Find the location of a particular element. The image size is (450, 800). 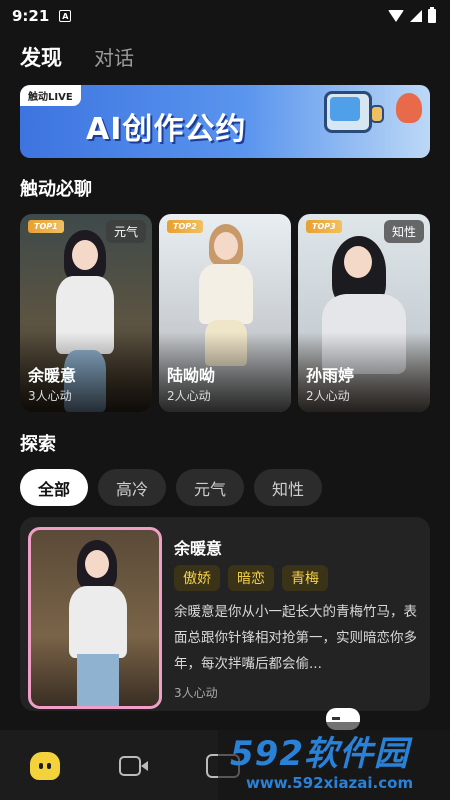

status-bar: 9:21 A is located at coordinates (225, 16).